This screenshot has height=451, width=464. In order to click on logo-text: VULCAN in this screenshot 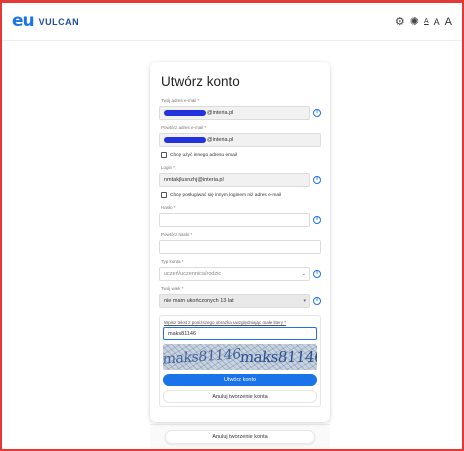, I will do `click(59, 21)`.